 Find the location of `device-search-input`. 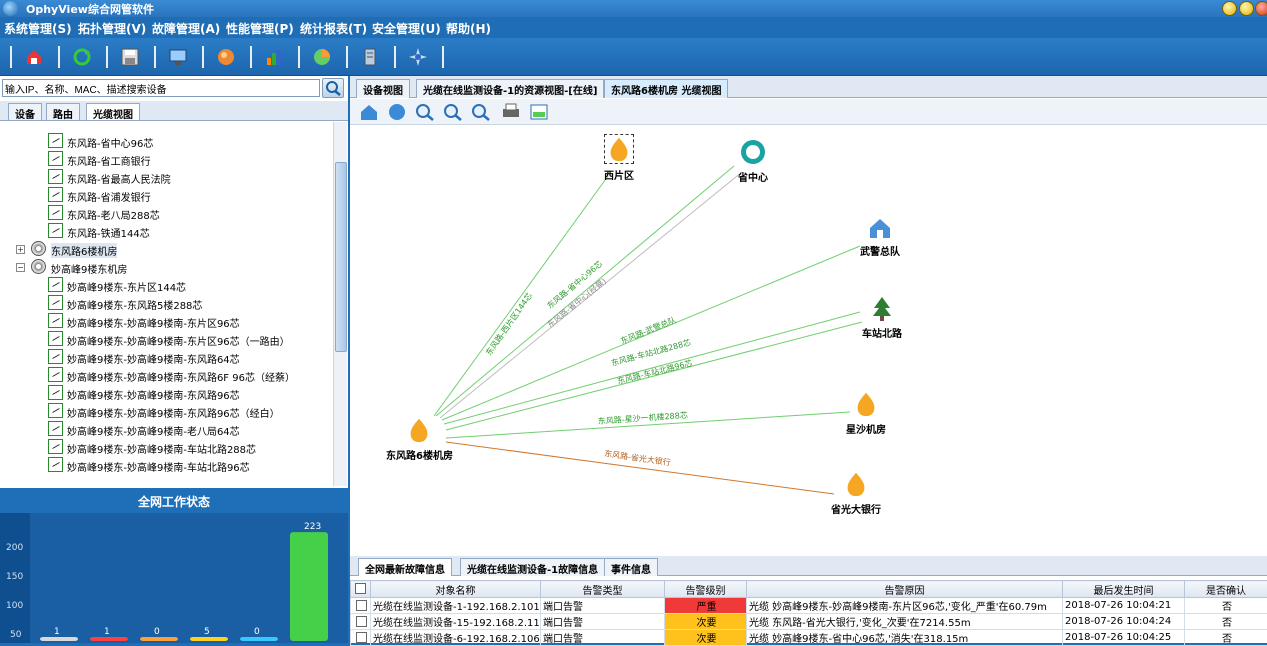

device-search-input is located at coordinates (161, 88).